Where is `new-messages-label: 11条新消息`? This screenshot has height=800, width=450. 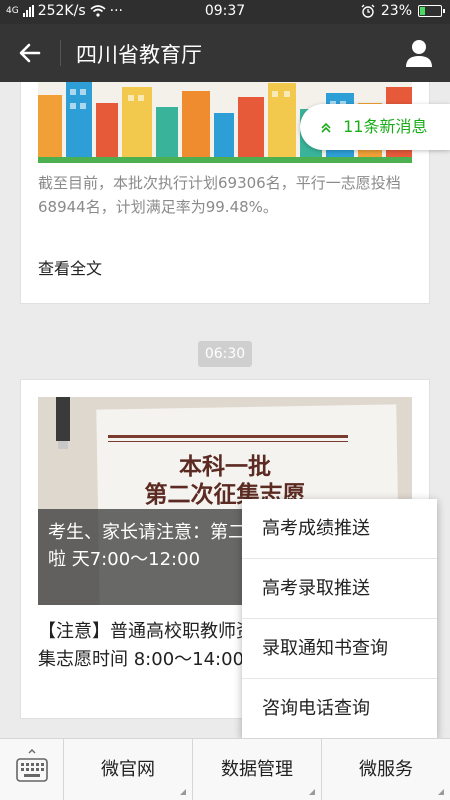
new-messages-label: 11条新消息 is located at coordinates (385, 126).